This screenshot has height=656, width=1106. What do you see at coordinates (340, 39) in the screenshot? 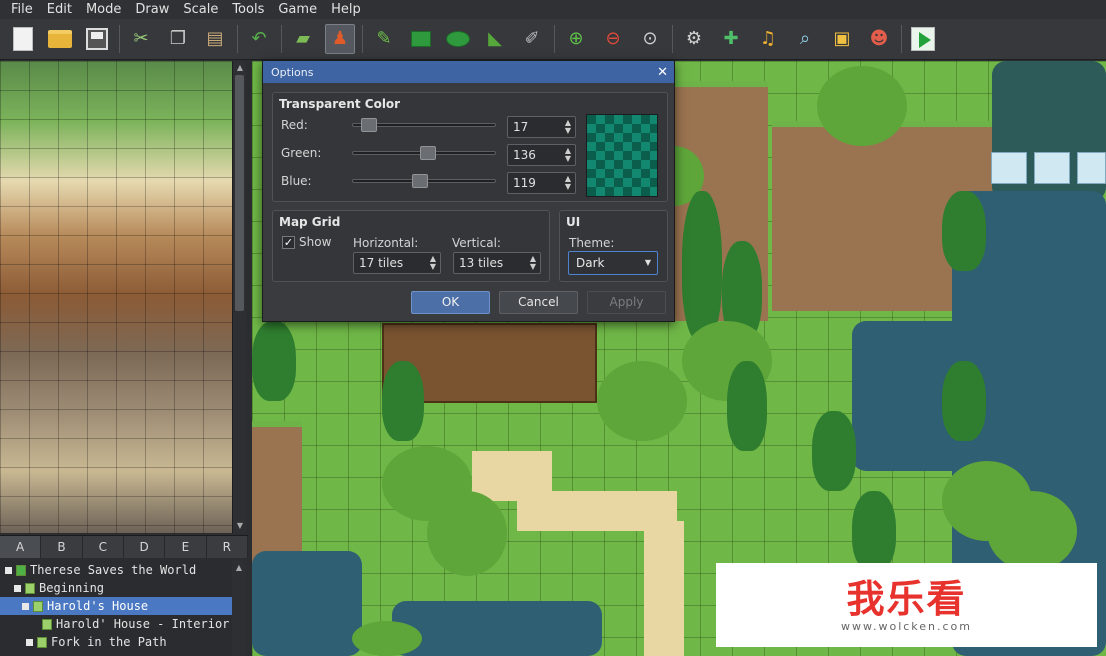
I see `event-layer-icon: ♟` at bounding box center [340, 39].